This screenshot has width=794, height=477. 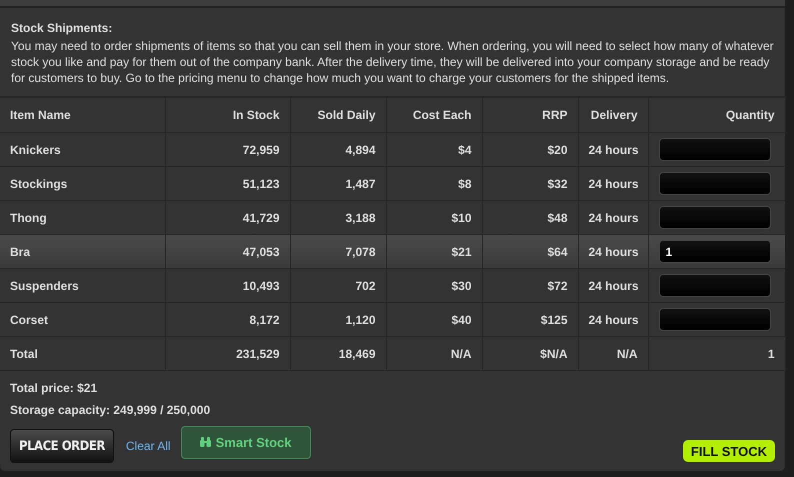 I want to click on table-cell: $72, so click(x=530, y=285).